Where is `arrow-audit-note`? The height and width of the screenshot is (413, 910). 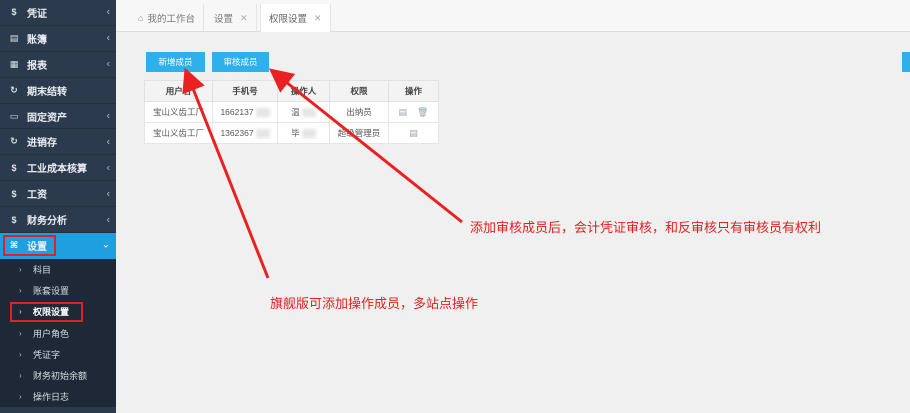
arrow-audit-note is located at coordinates (365, 146).